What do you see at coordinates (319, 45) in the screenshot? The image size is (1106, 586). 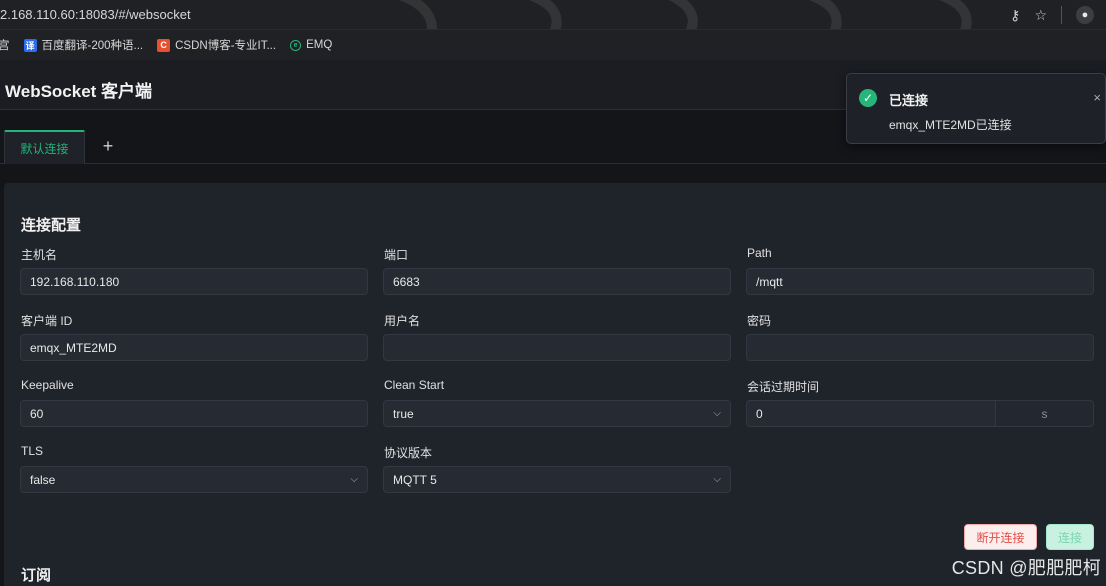 I see `bookmark-label: EMQ` at bounding box center [319, 45].